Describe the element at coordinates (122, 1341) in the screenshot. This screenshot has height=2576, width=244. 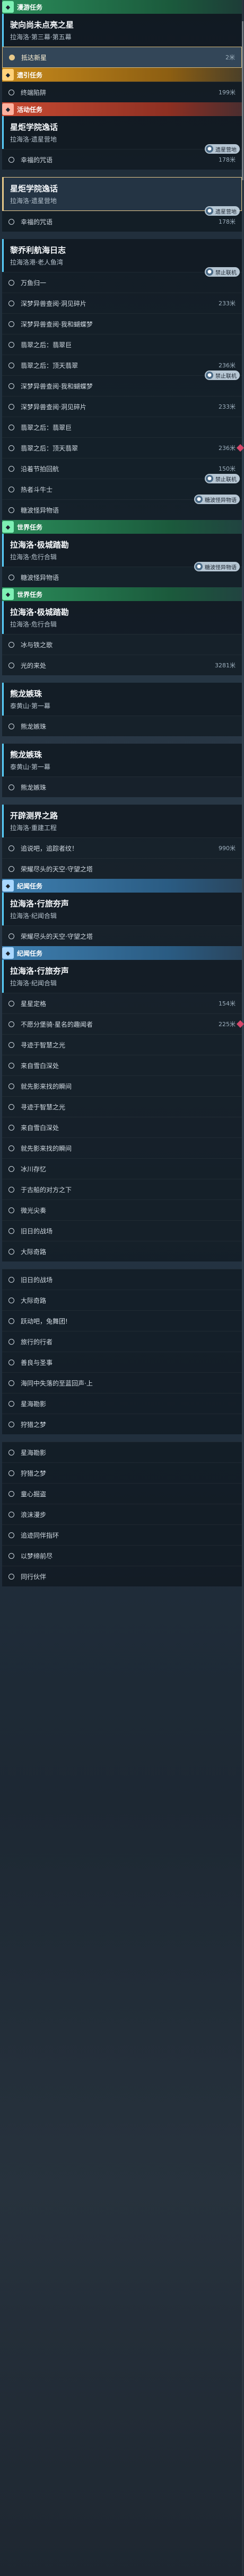
I see `quest-step: 旅行的行者` at that location.